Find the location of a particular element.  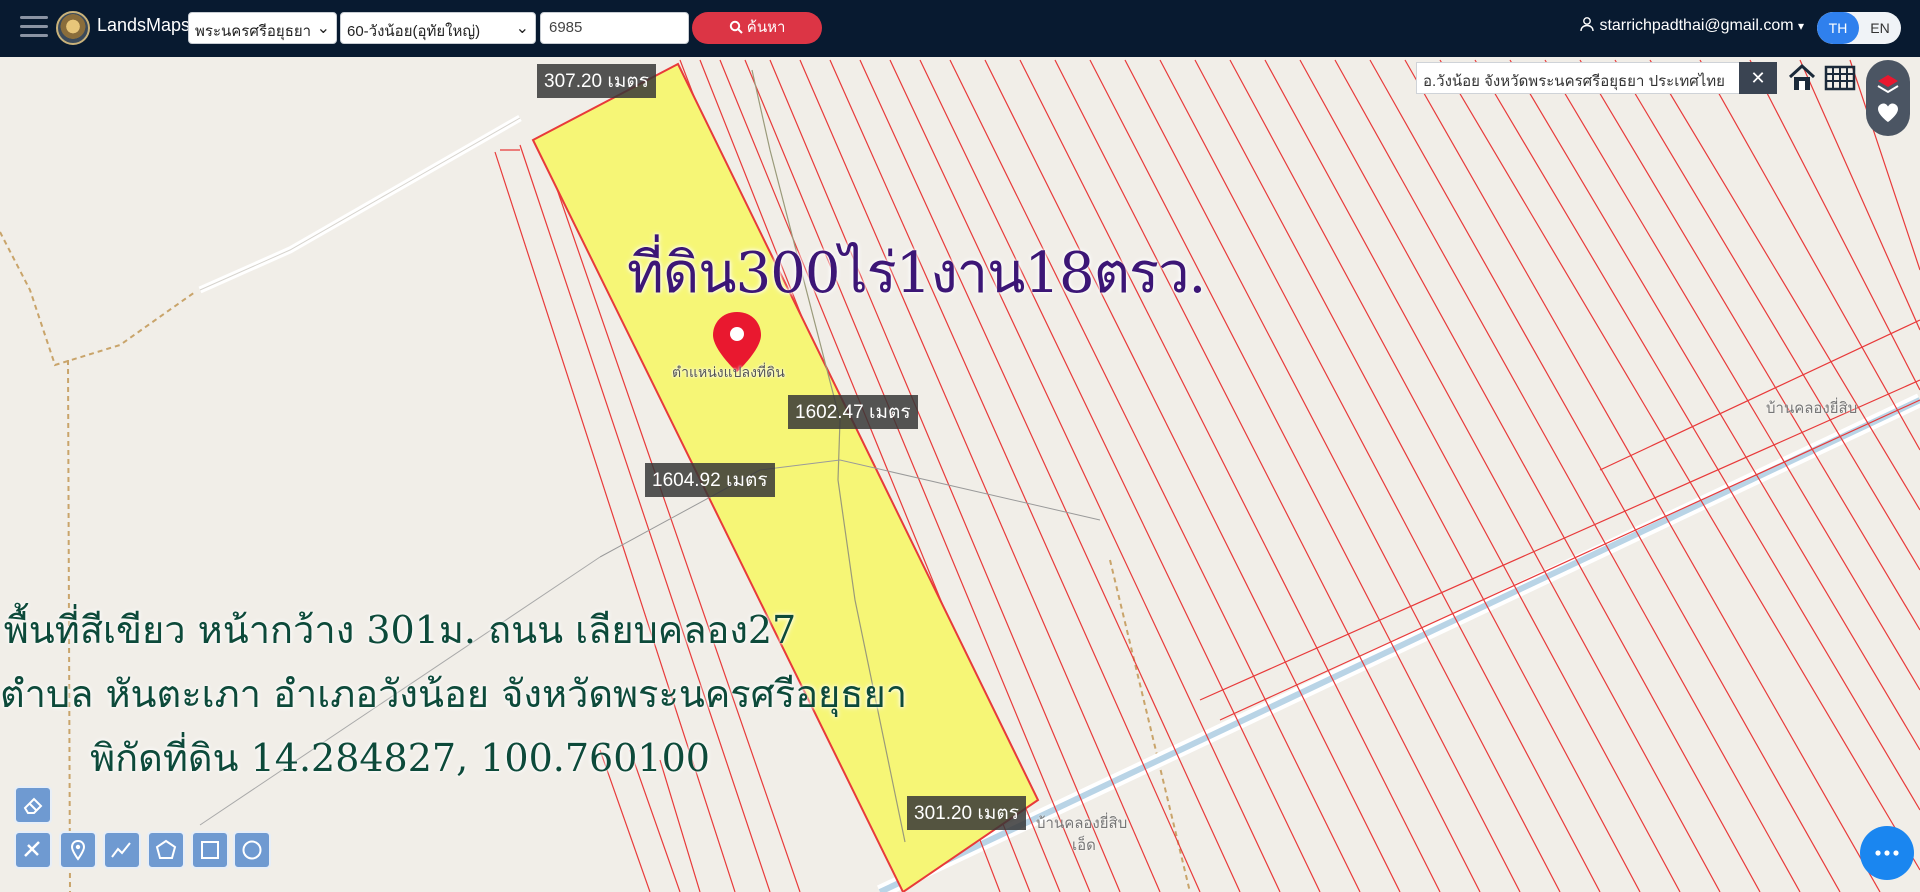

rectangle-tool-button is located at coordinates (210, 850).